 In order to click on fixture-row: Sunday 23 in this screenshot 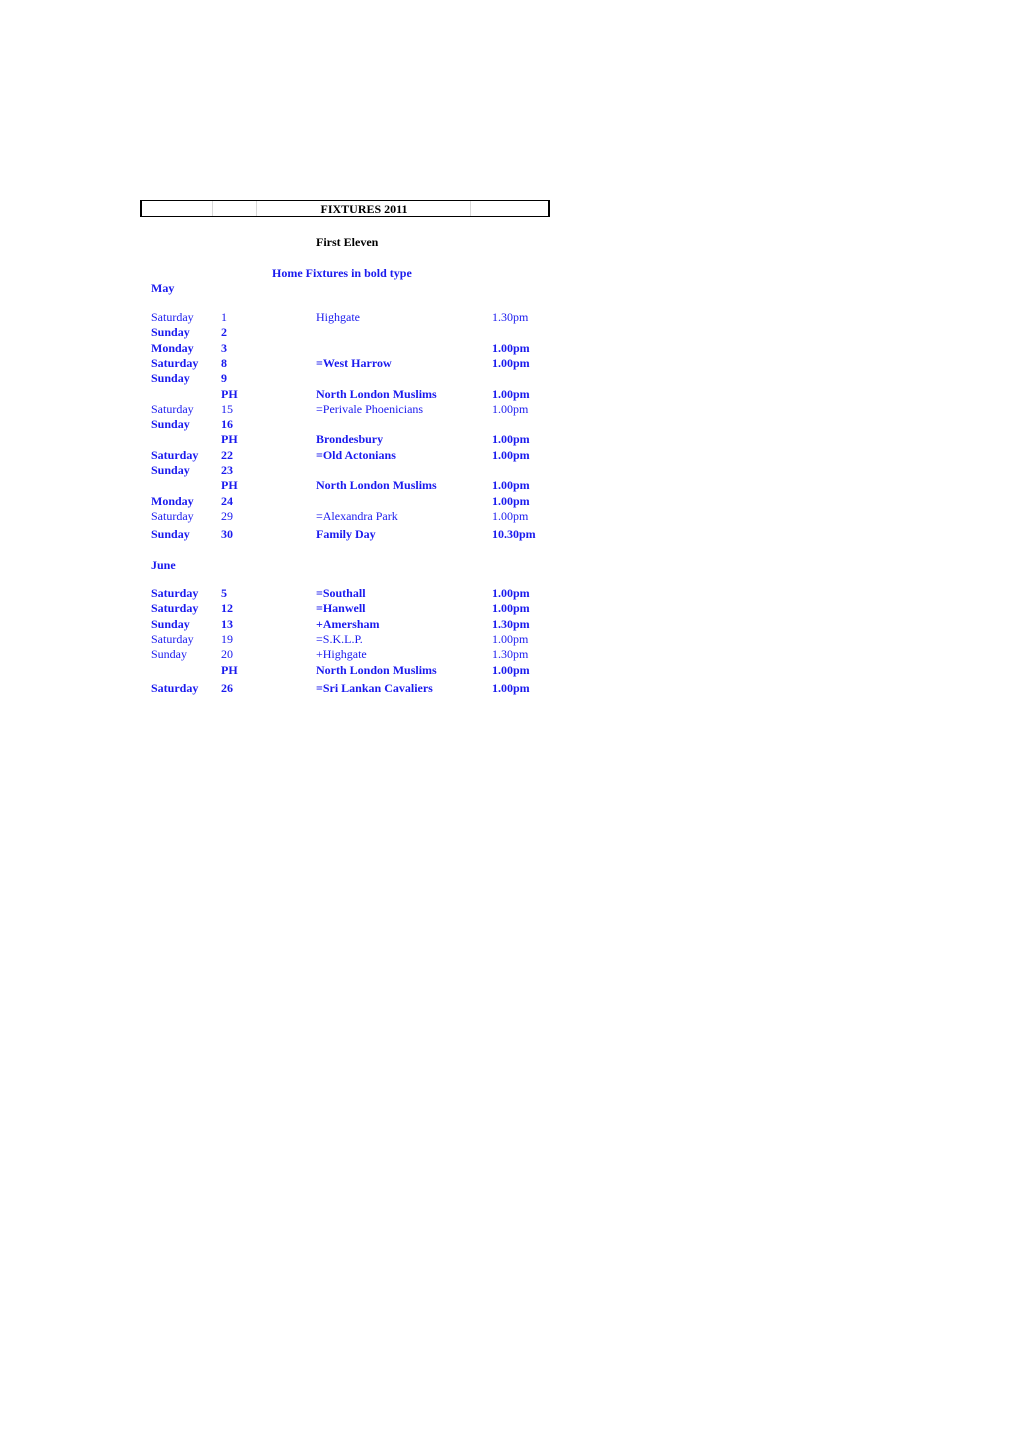, I will do `click(300, 470)`.